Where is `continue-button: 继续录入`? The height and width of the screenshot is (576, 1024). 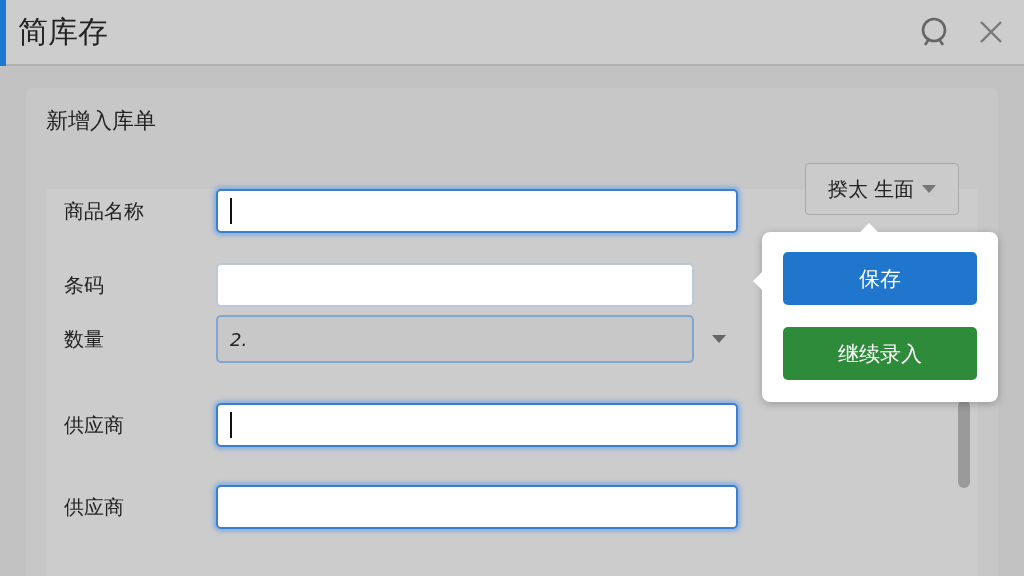
continue-button: 继续录入 is located at coordinates (880, 353).